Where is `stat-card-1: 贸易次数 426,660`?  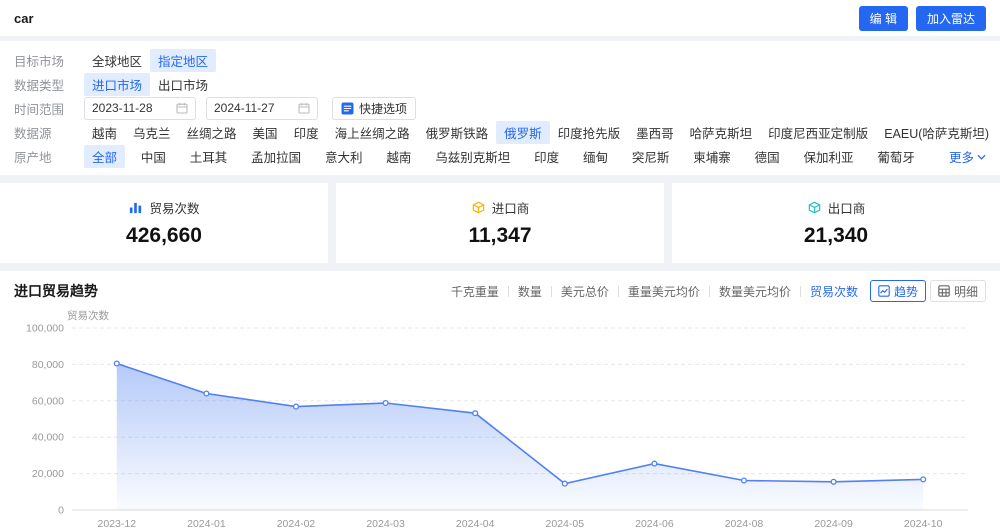 stat-card-1: 贸易次数 426,660 is located at coordinates (164, 223).